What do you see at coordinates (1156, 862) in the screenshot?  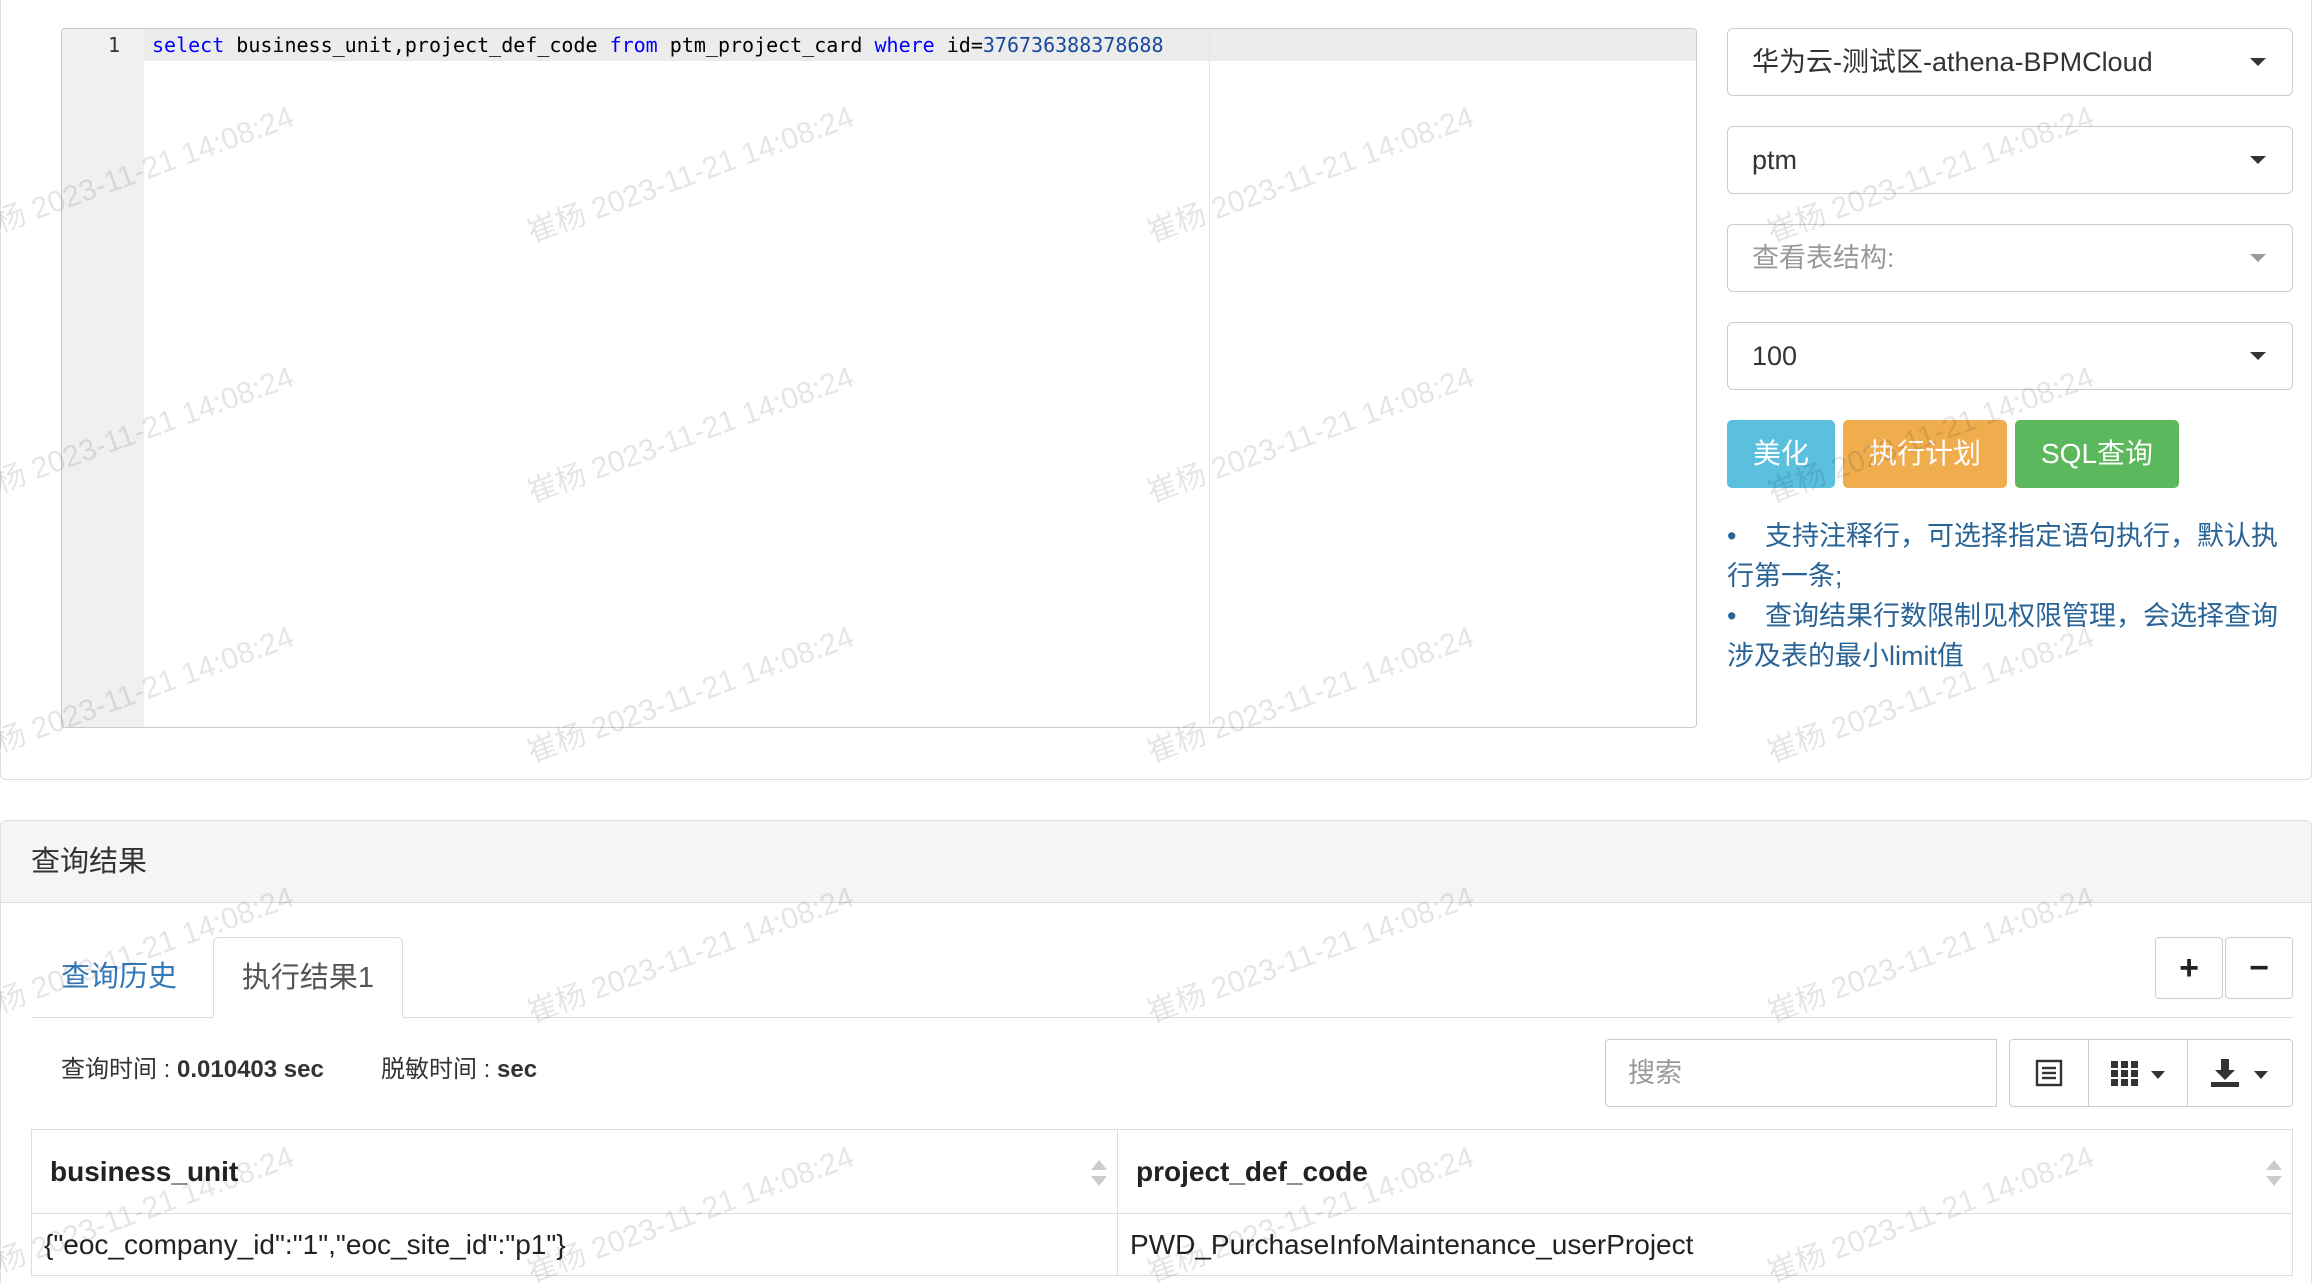 I see `result-header: 查询结果` at bounding box center [1156, 862].